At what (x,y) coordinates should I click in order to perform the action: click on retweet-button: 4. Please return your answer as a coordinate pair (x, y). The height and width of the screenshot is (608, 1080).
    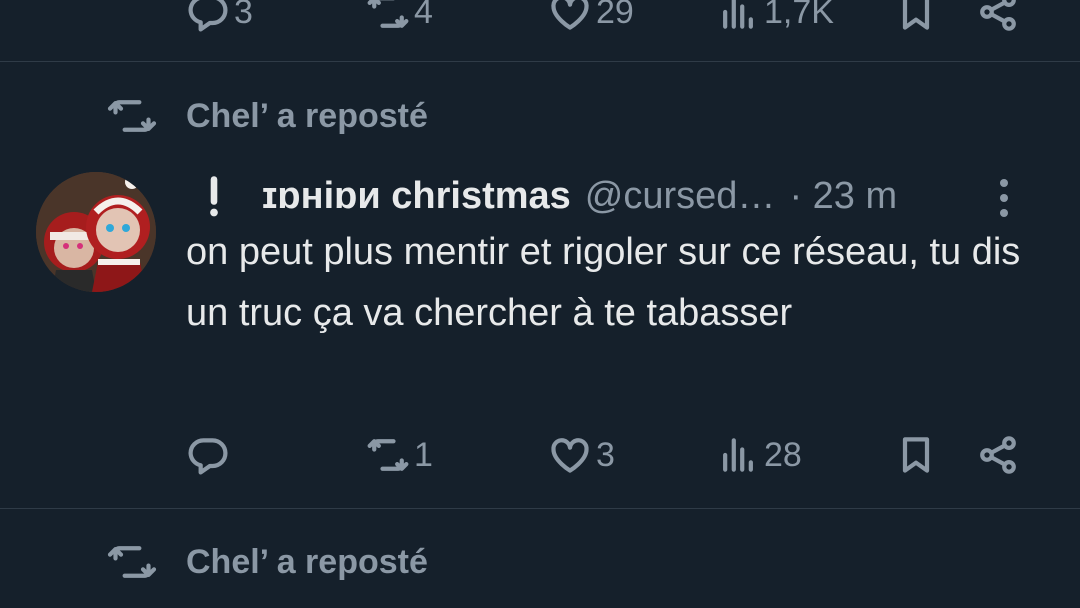
    Looking at the image, I should click on (399, 17).